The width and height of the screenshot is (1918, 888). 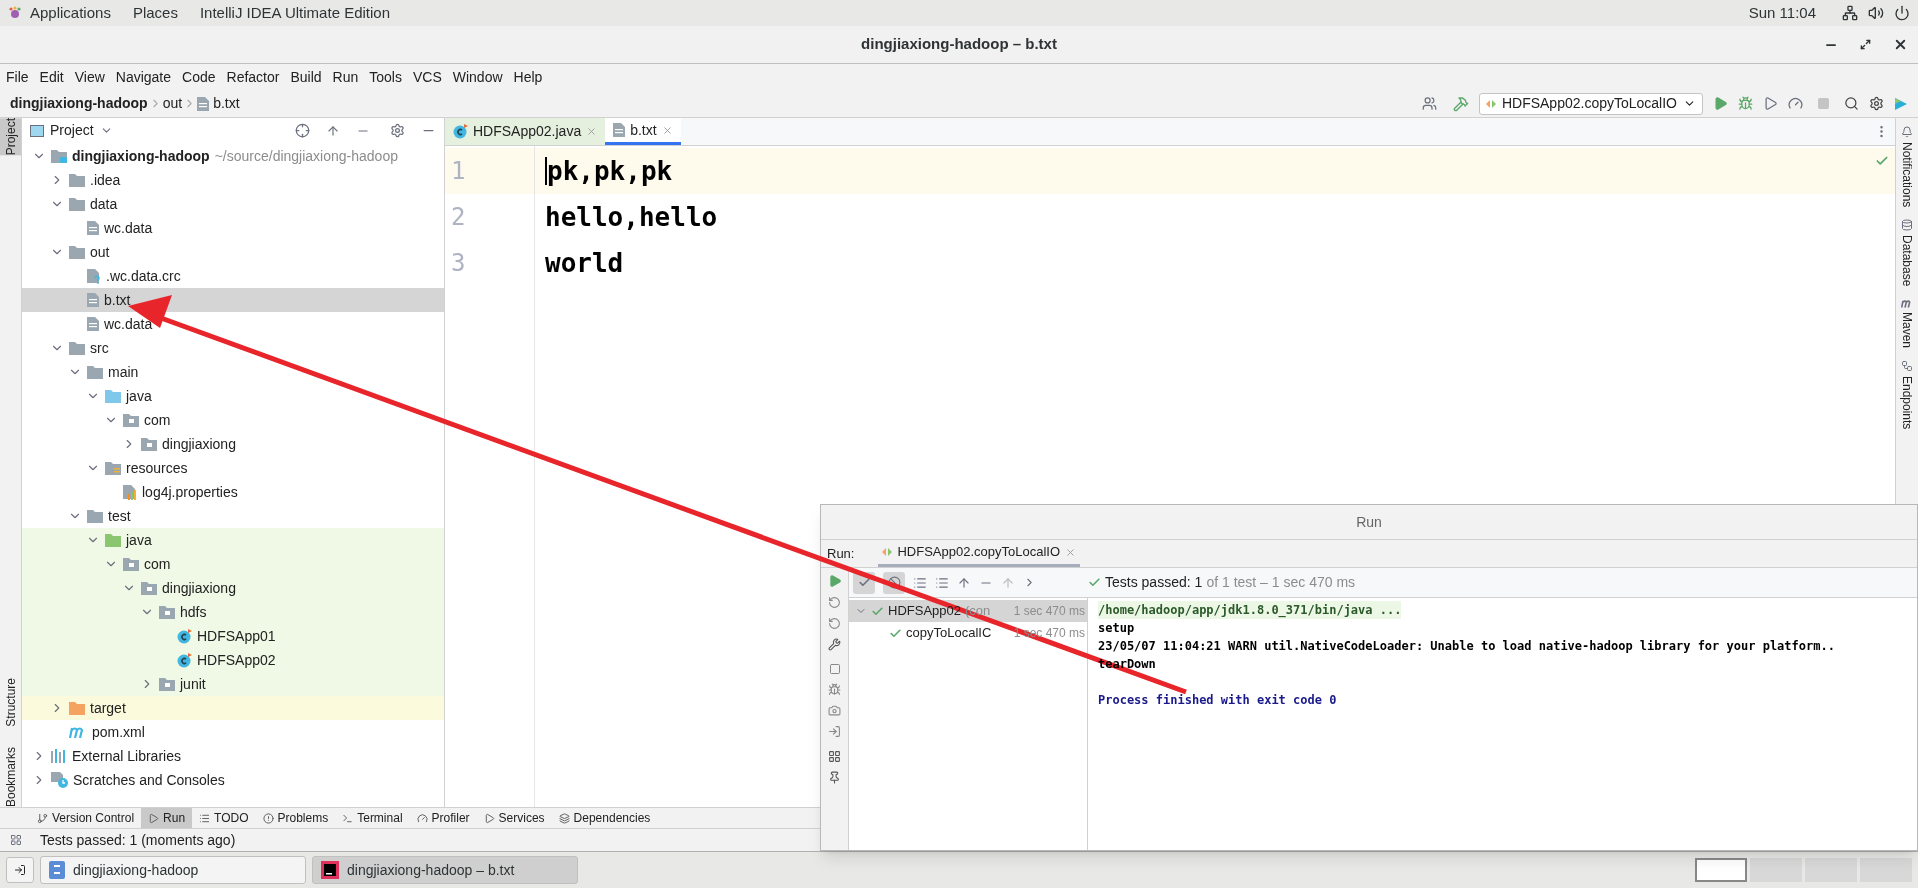 What do you see at coordinates (224, 818) in the screenshot?
I see `tool-window-button: TODO` at bounding box center [224, 818].